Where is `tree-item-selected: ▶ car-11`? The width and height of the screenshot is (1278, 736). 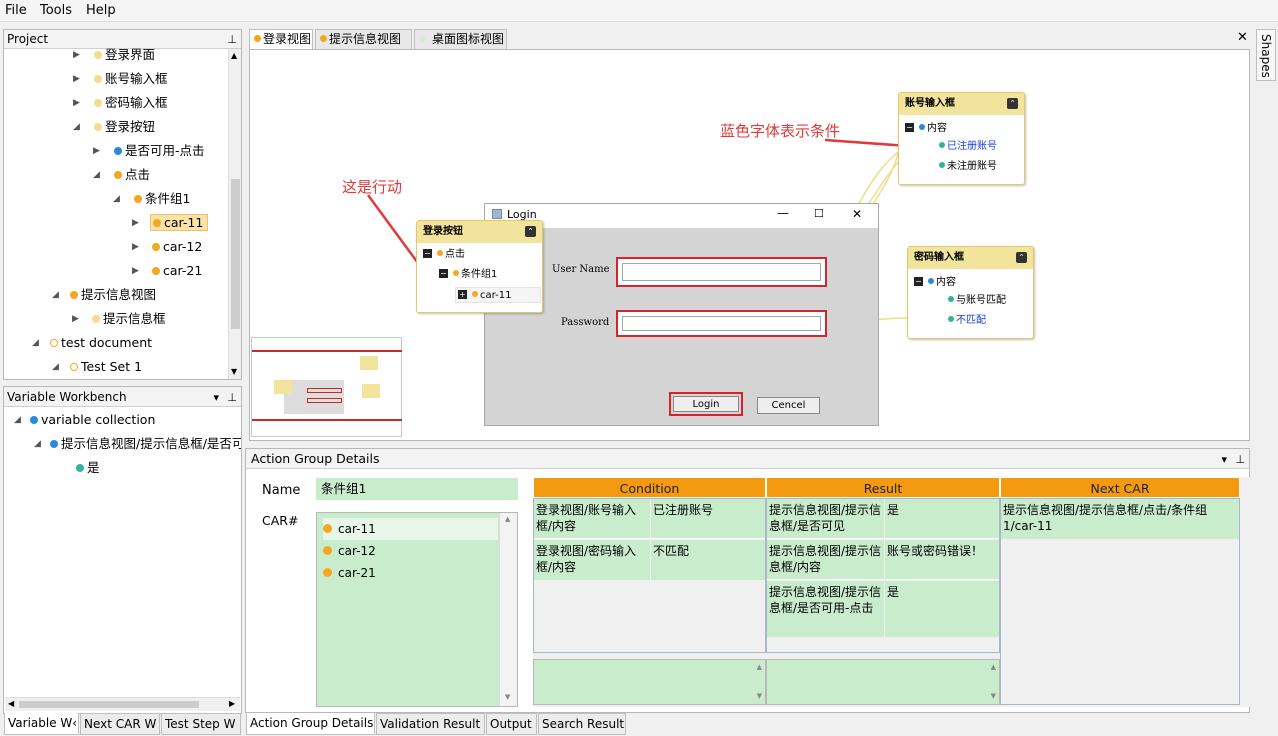
tree-item-selected: ▶ car-11 is located at coordinates (170, 223).